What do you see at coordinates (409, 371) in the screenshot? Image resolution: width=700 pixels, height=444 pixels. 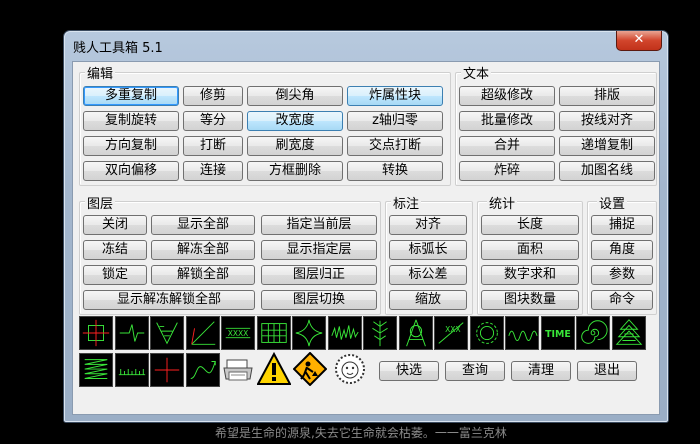 I see `action_buttons-button-0: 快选` at bounding box center [409, 371].